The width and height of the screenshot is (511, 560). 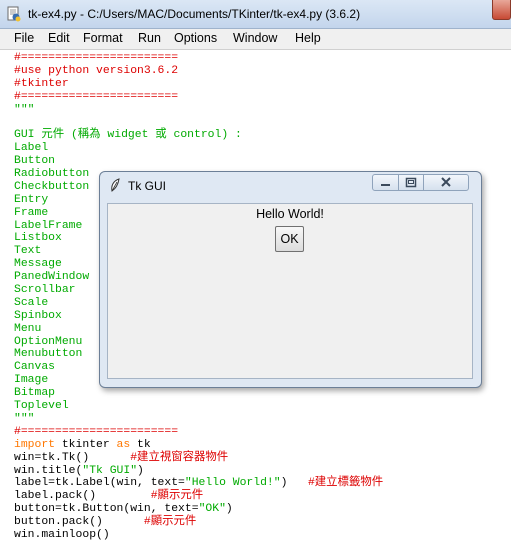 I want to click on code-token: as, so click(x=123, y=444).